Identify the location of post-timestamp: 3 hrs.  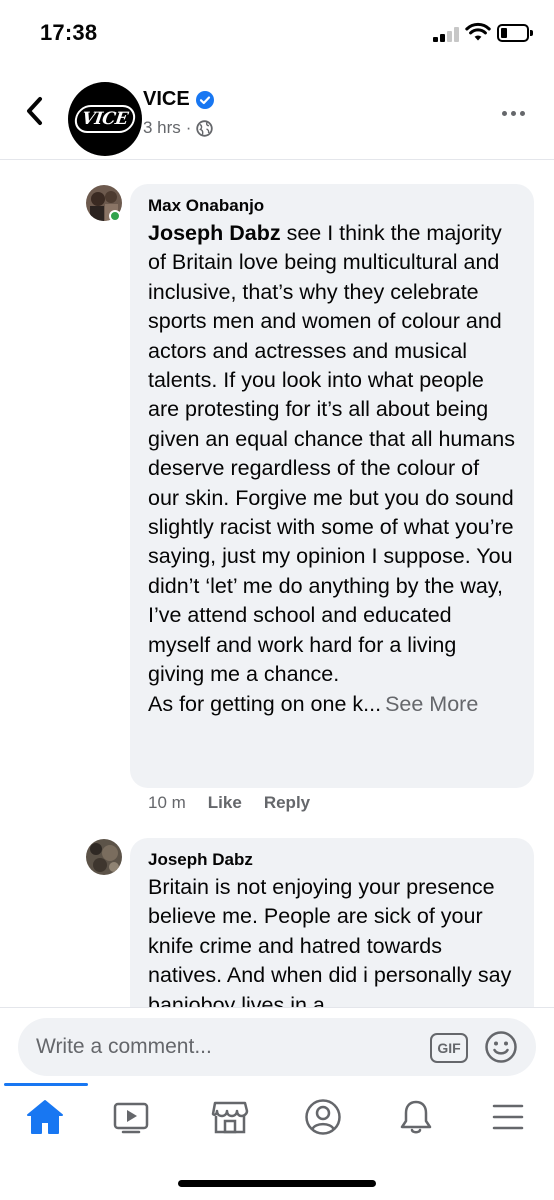
(162, 128).